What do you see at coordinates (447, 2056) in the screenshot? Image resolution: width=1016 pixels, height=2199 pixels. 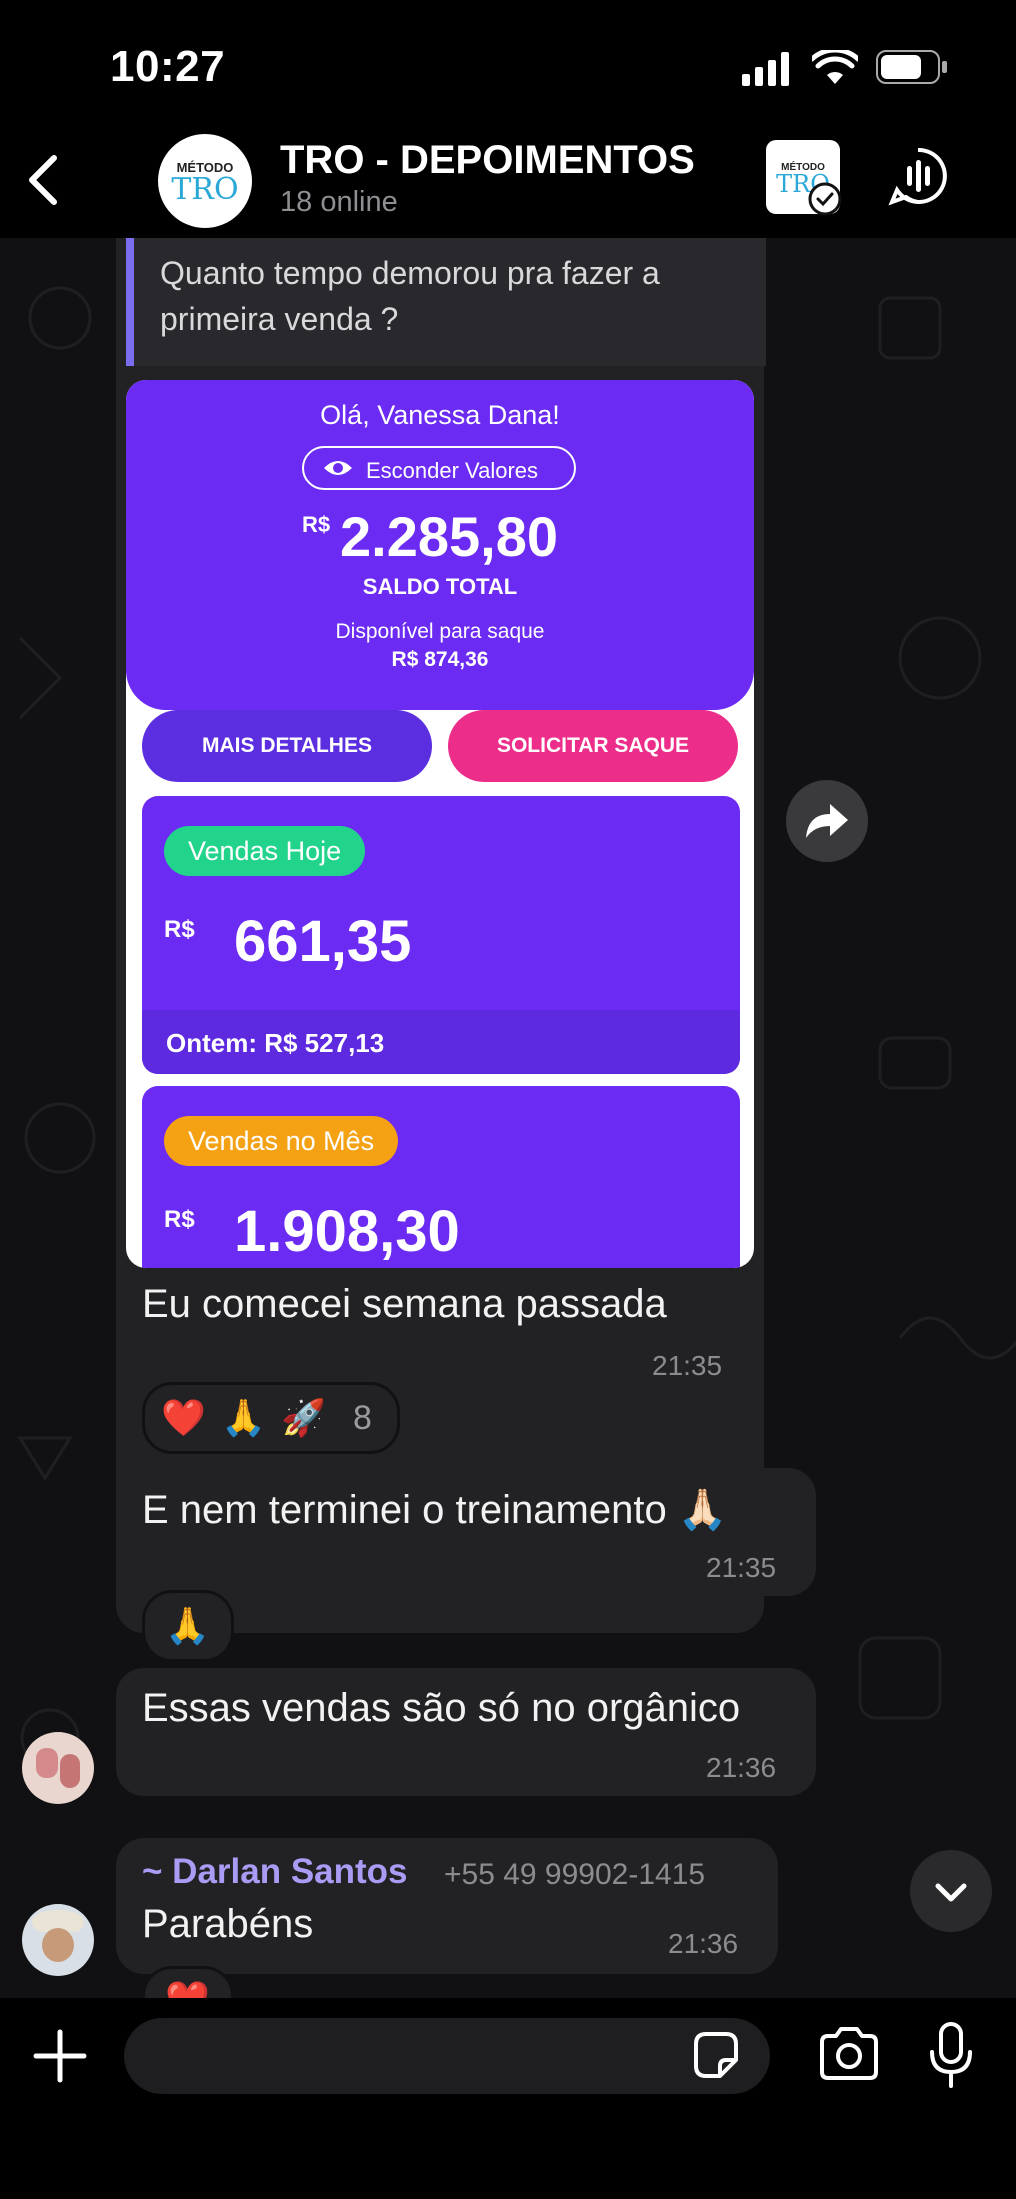 I see `message-input` at bounding box center [447, 2056].